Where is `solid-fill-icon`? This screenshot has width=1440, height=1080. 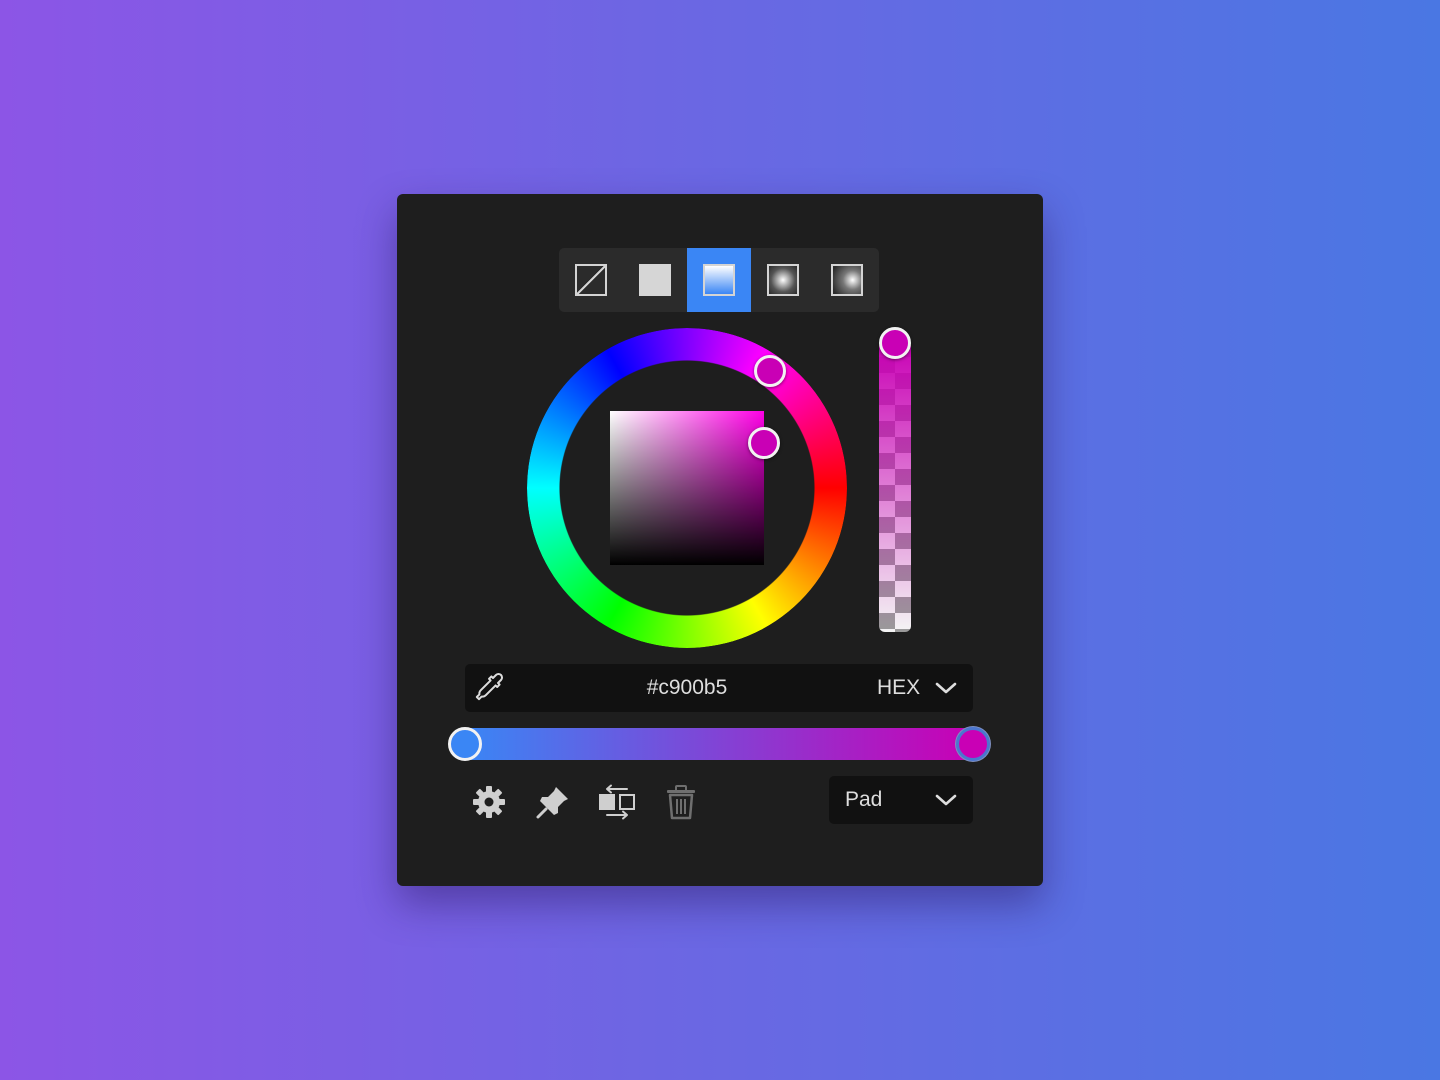
solid-fill-icon is located at coordinates (655, 280).